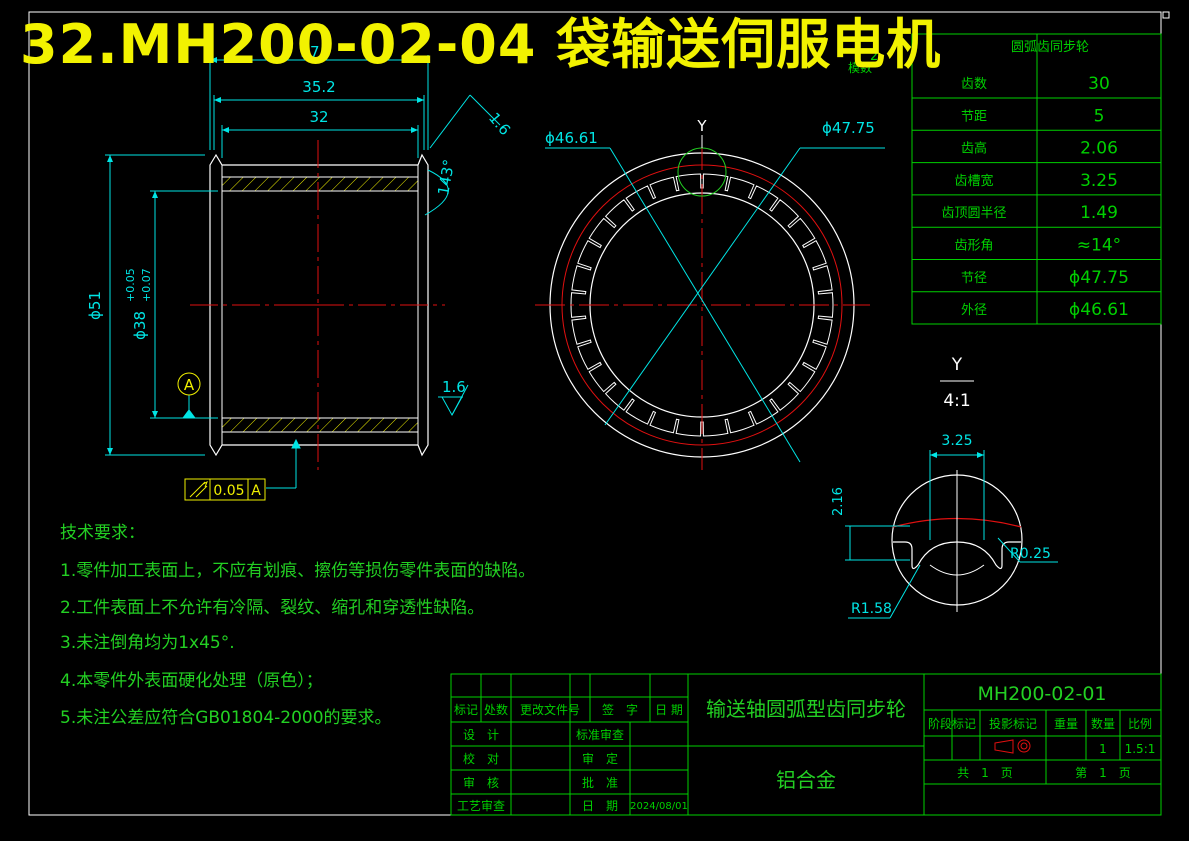 This screenshot has height=841, width=1189. Describe the element at coordinates (973, 181) in the screenshot. I see `spec-row-label: 齿槽宽` at that location.